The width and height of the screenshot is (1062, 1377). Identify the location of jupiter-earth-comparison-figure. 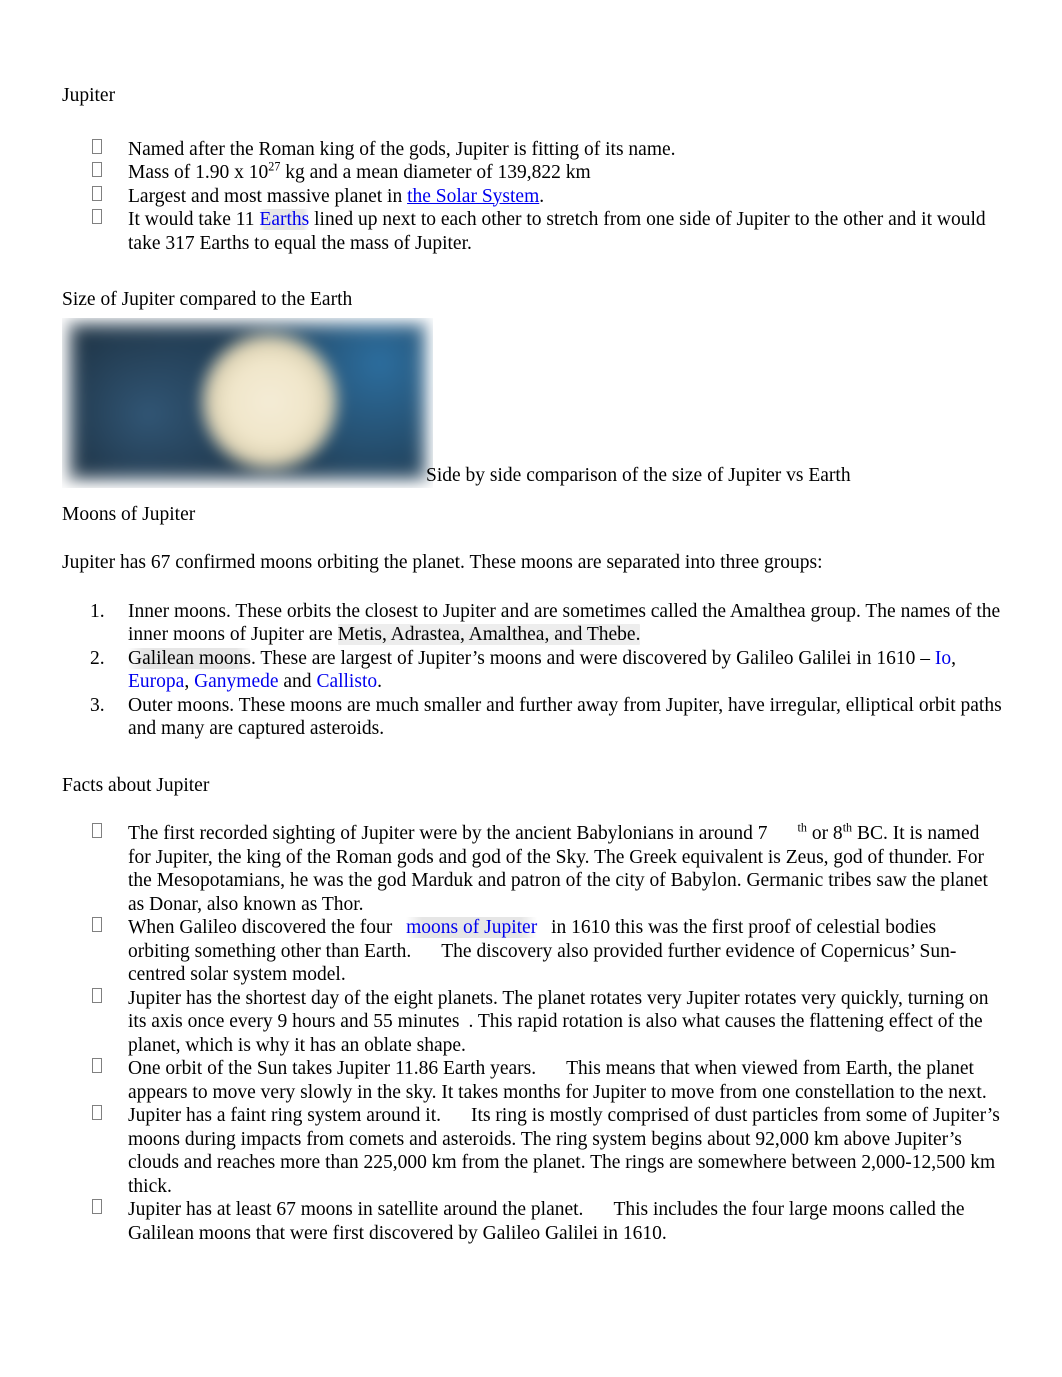
(247, 403).